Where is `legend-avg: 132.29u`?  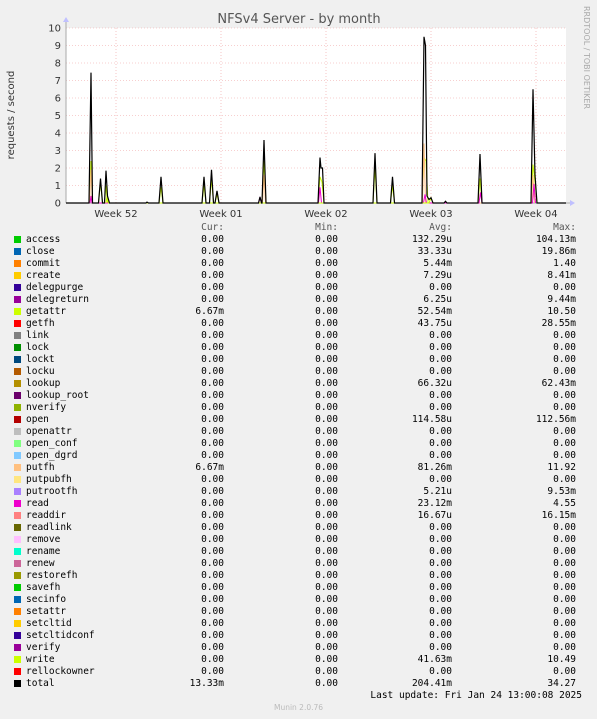
legend-avg: 132.29u is located at coordinates (431, 239).